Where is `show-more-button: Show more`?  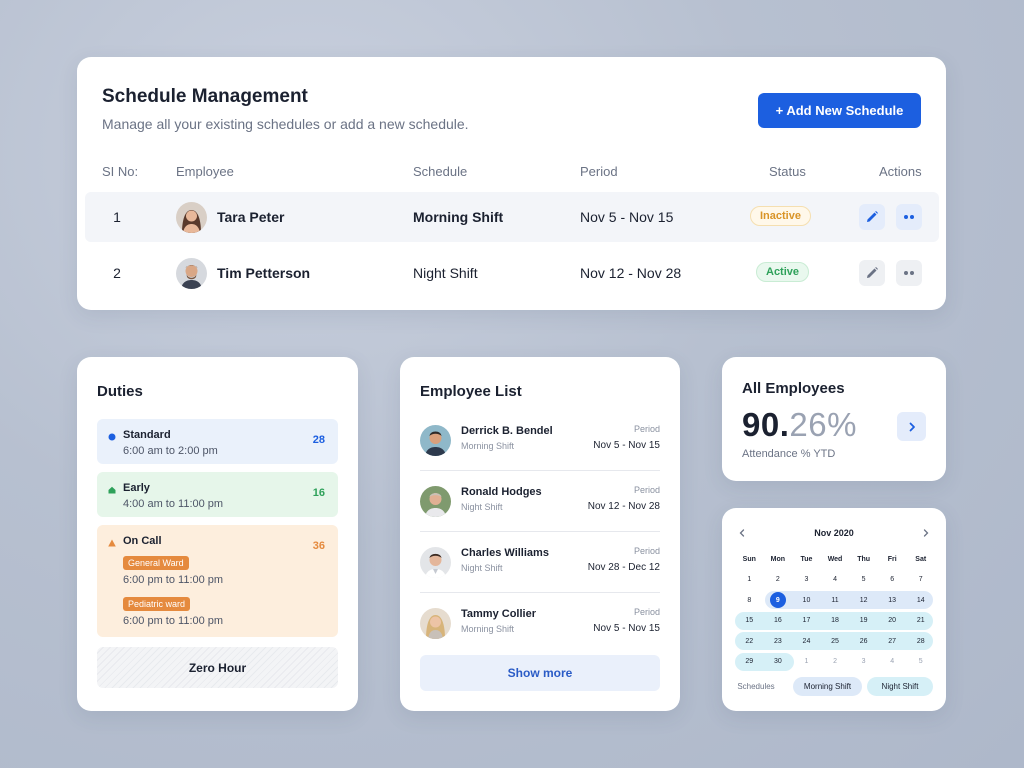
show-more-button: Show more is located at coordinates (540, 673).